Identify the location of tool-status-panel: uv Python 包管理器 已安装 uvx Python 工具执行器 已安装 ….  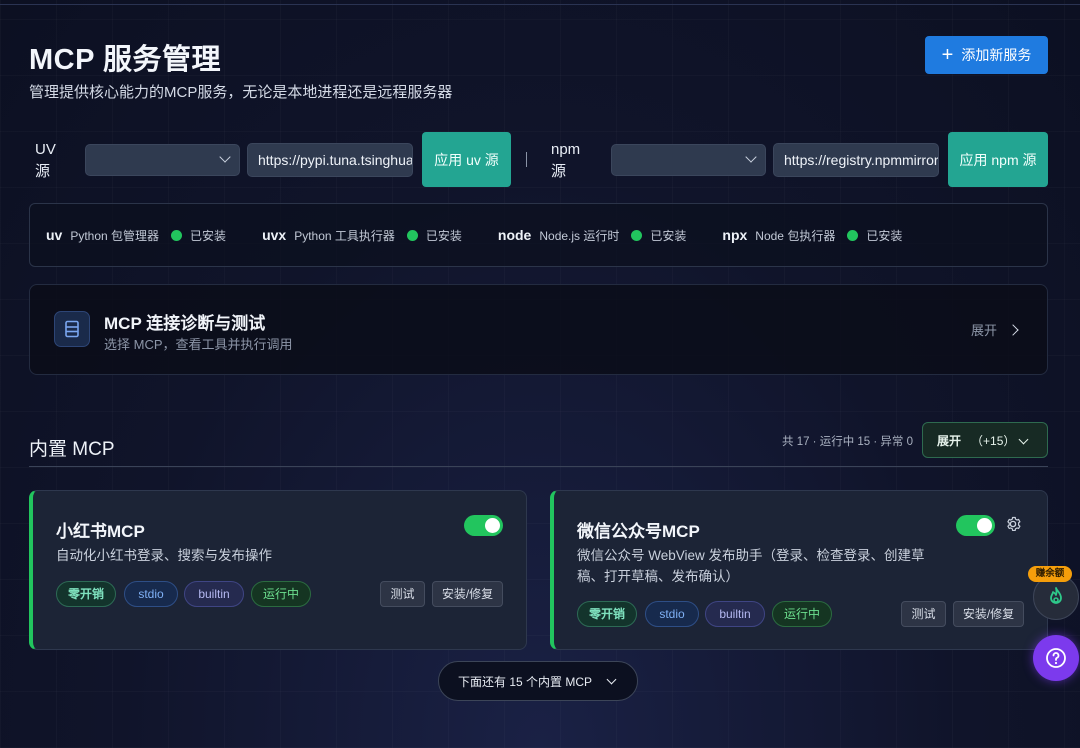
(538, 235).